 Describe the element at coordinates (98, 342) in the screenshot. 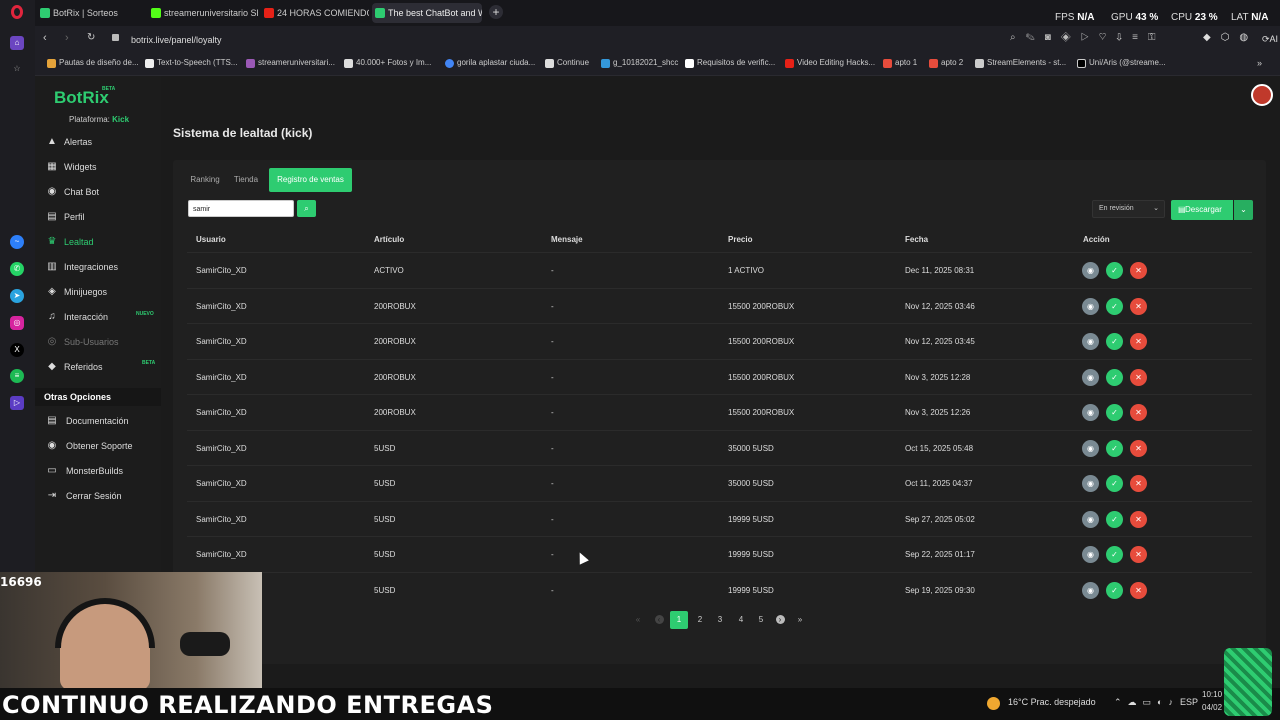

I see `sidebar-item-sub-usuarios: ◎ Sub-Usuarios` at that location.